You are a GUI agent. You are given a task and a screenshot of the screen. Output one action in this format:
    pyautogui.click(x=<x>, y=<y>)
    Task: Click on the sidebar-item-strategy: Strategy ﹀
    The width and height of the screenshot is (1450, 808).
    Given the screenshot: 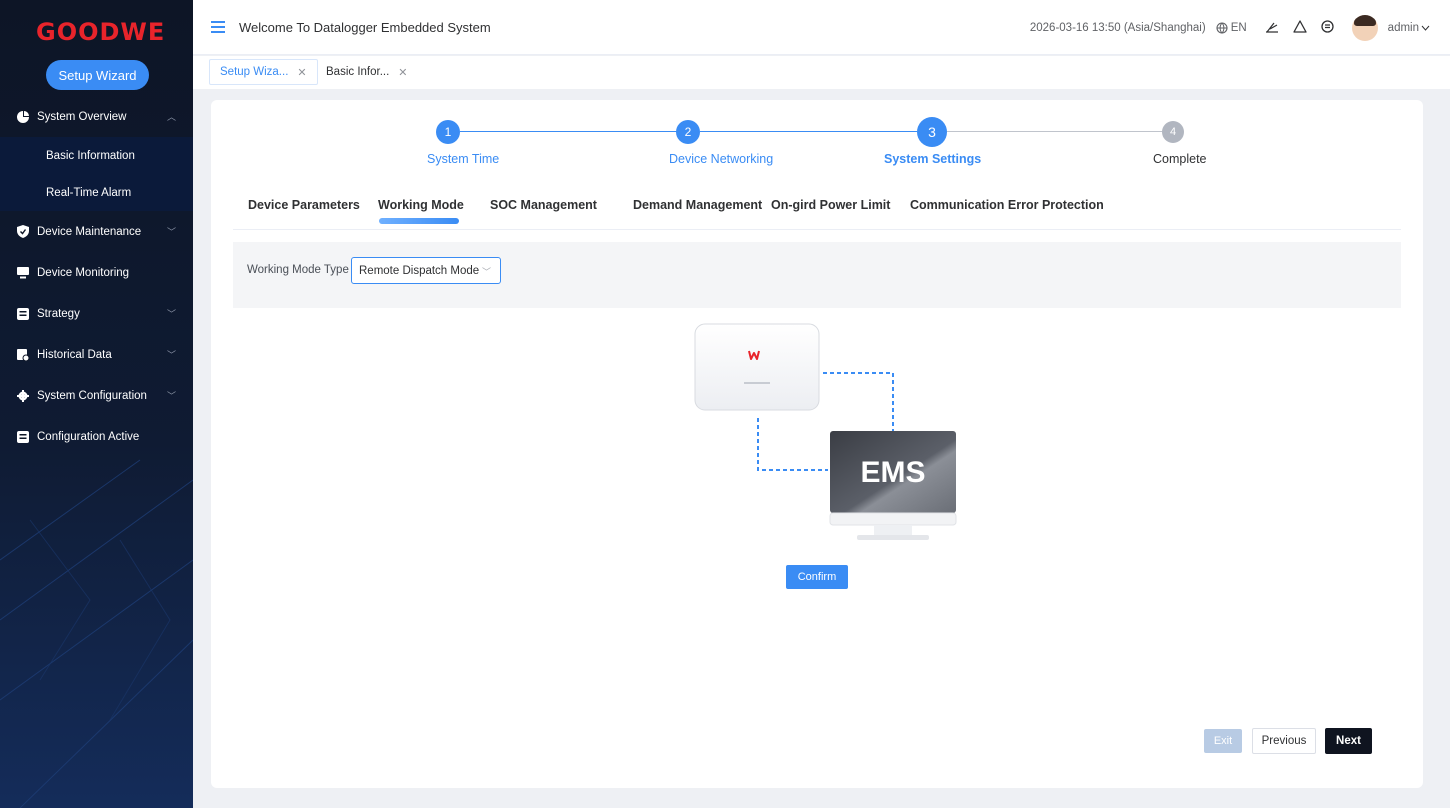 What is the action you would take?
    pyautogui.click(x=96, y=313)
    